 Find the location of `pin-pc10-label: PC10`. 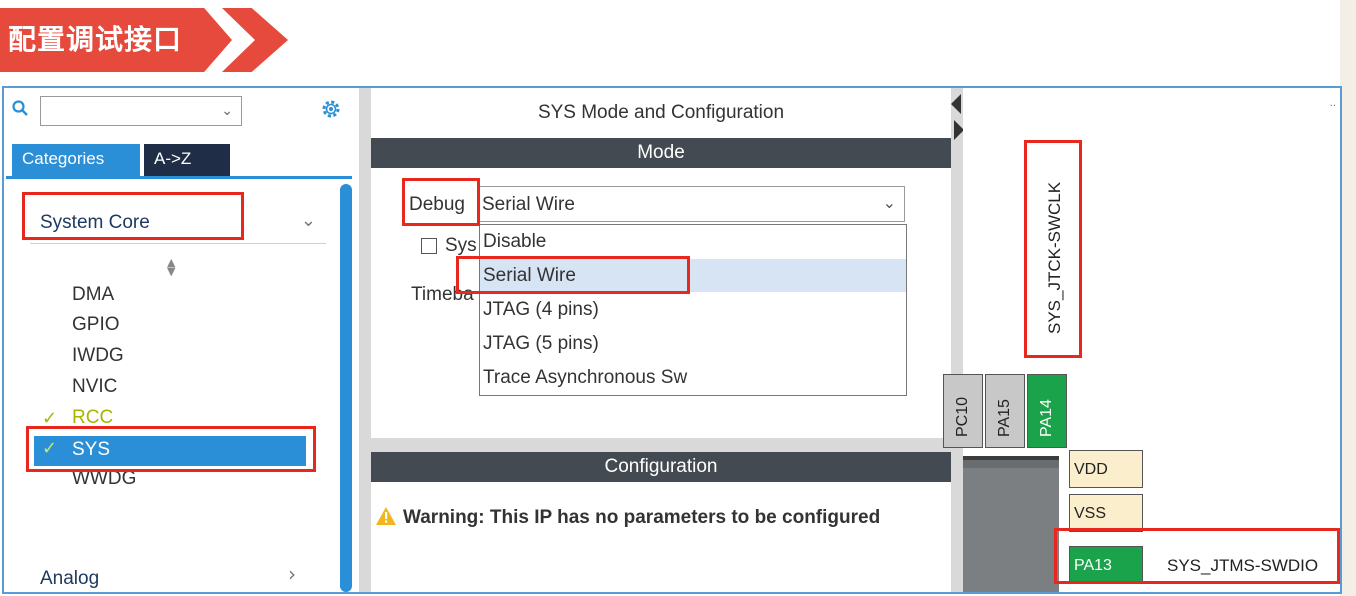

pin-pc10-label: PC10 is located at coordinates (962, 416).